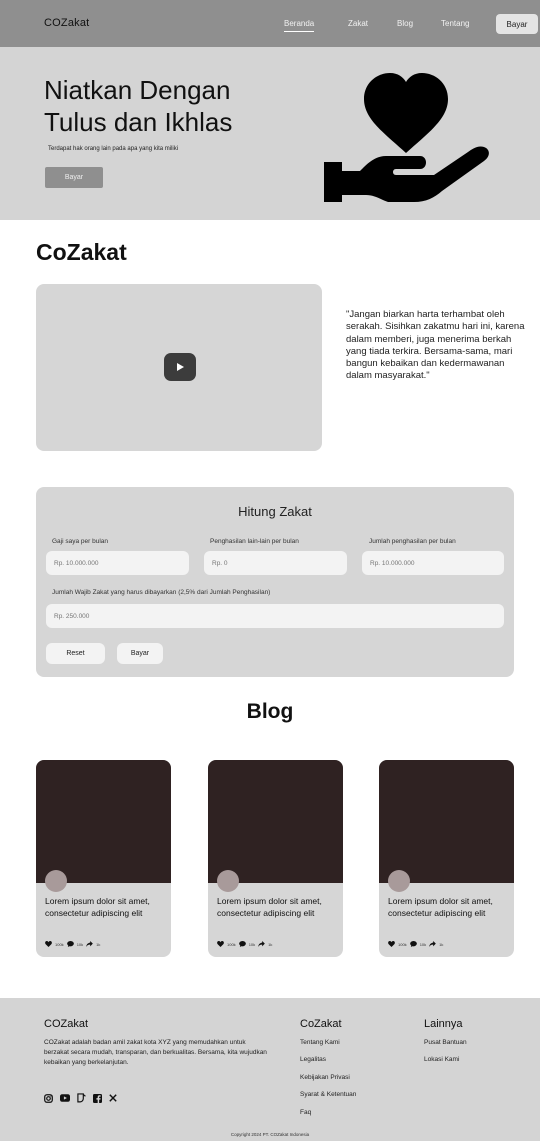  I want to click on copyright-text: Copyright 2024 PT. COZakat Indonesia, so click(270, 1134).